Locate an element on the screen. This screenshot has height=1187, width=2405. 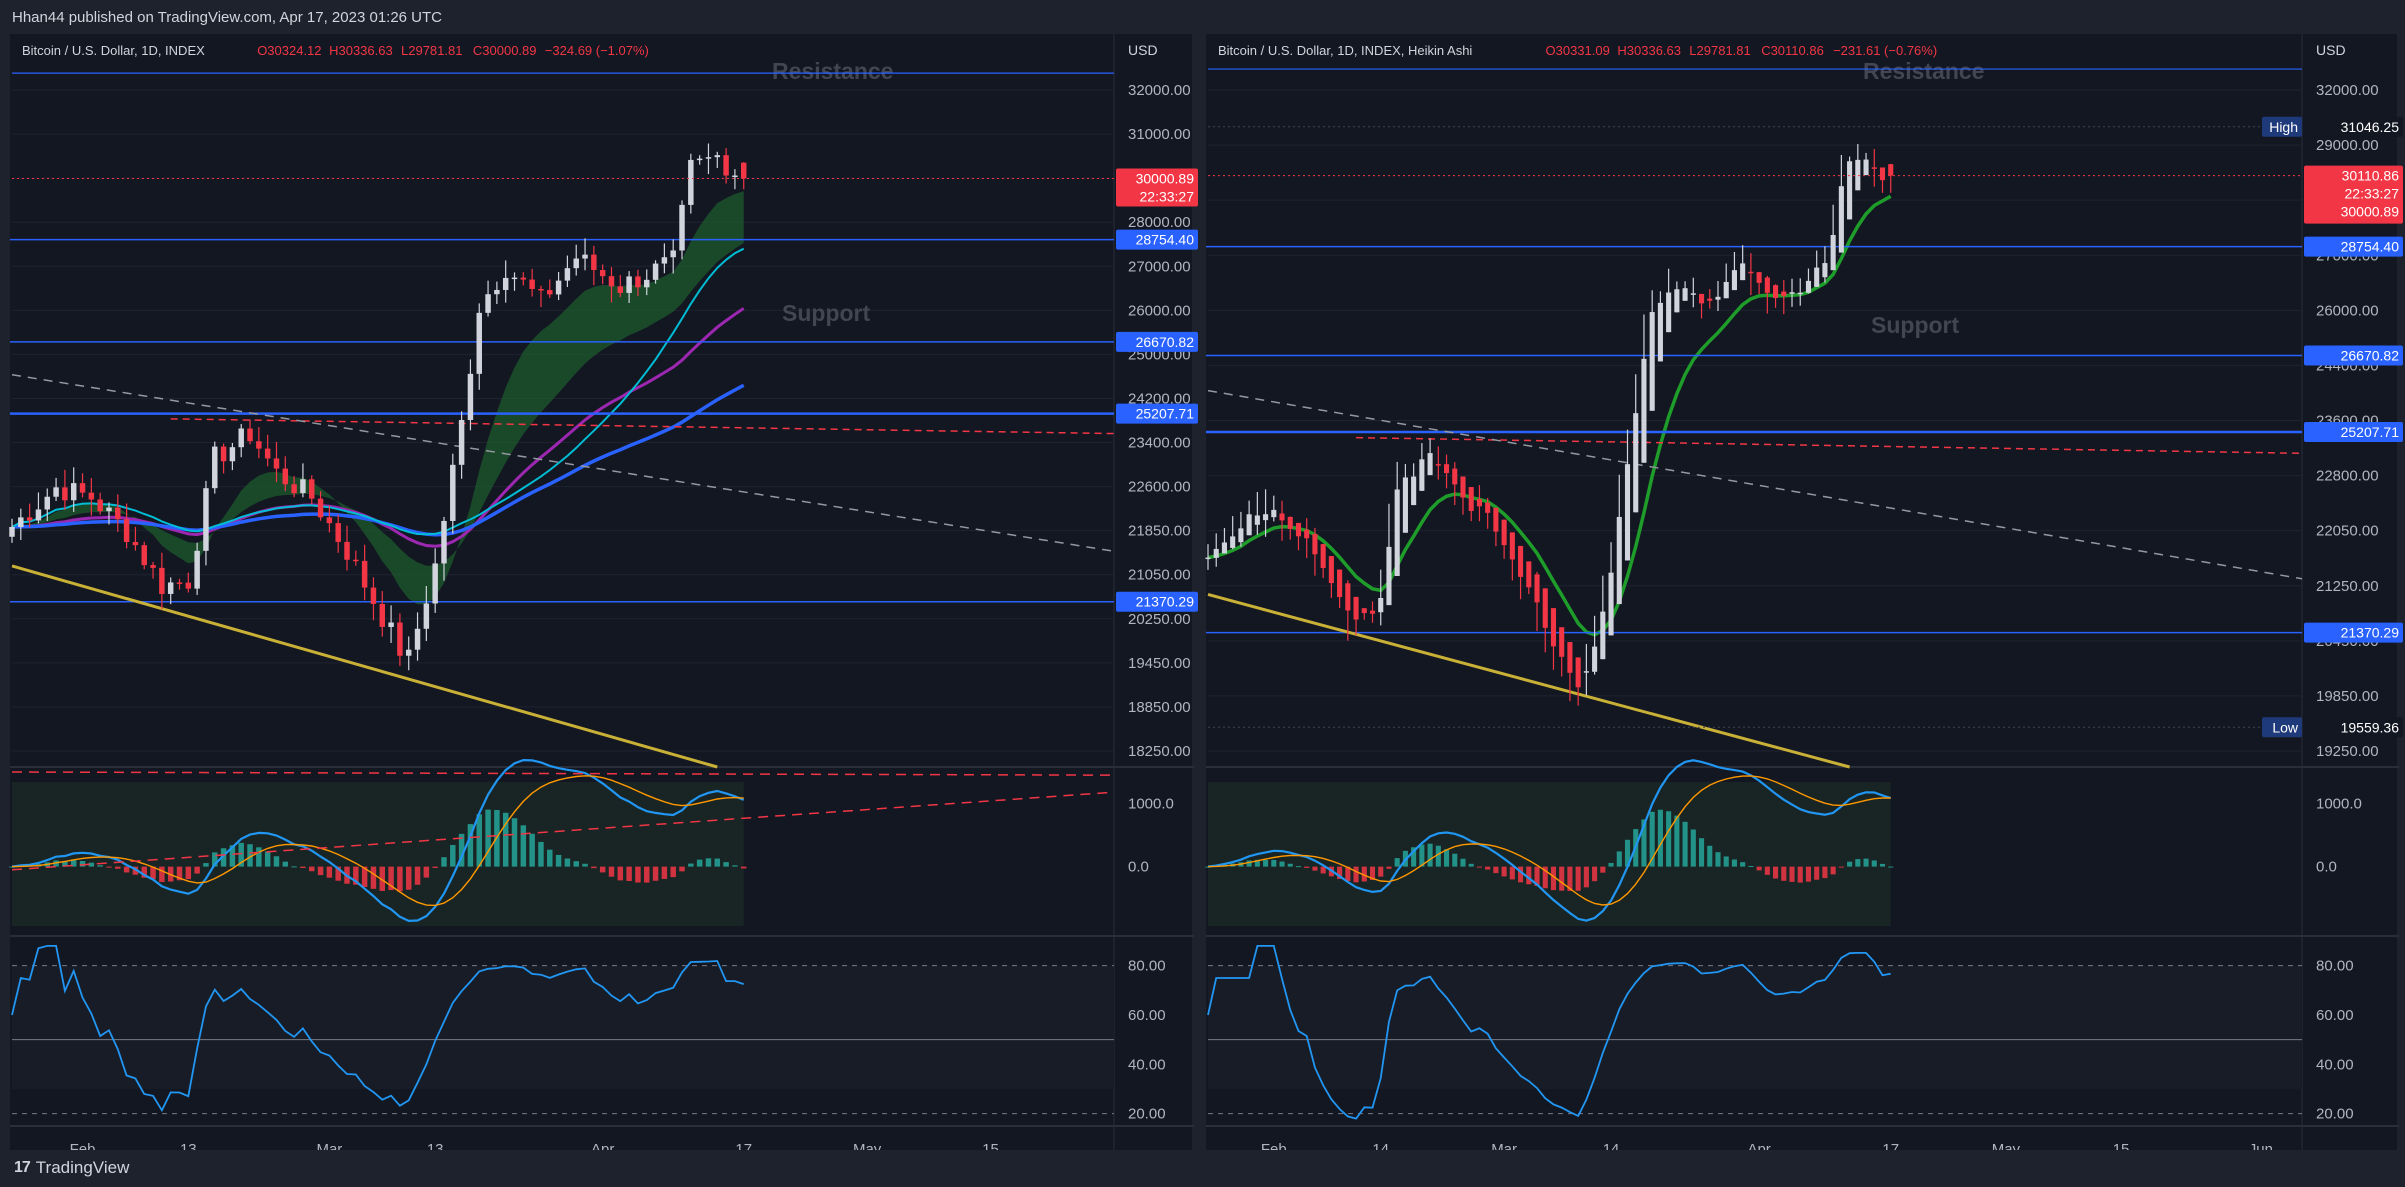
low-tag-text: Low is located at coordinates (2285, 727).